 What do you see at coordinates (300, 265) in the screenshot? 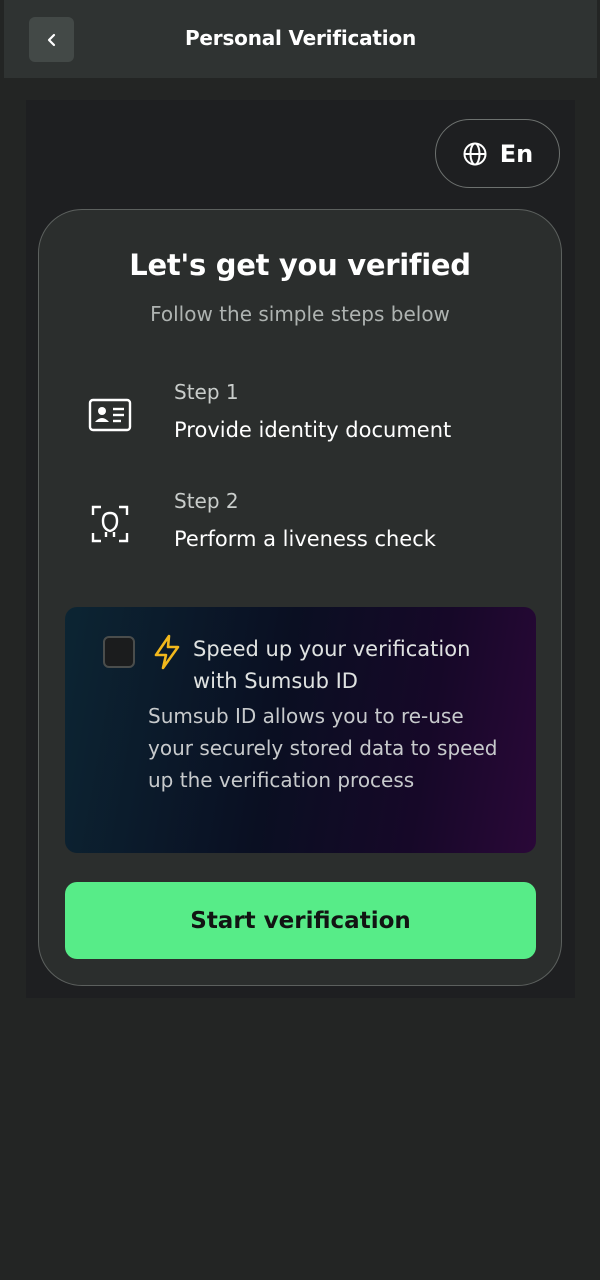
I see `card-title: Let's get you verified` at bounding box center [300, 265].